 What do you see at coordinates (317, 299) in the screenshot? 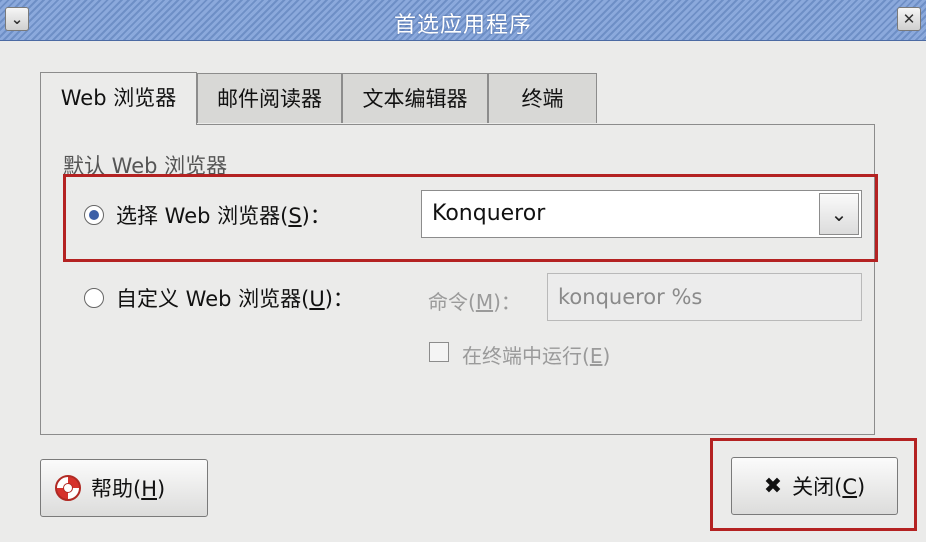
I see `custom-browser-mnemonic: U` at bounding box center [317, 299].